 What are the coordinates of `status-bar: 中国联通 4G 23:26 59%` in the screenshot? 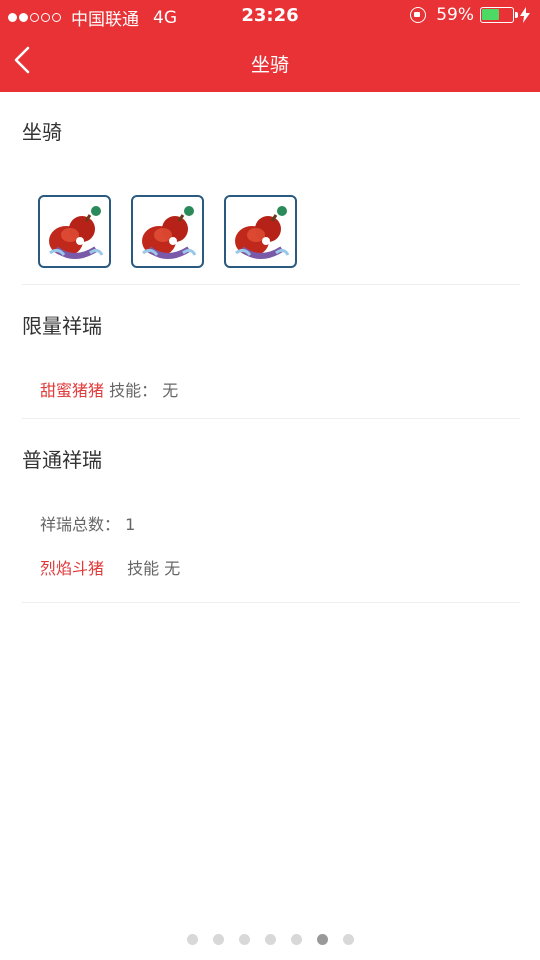 It's located at (270, 16).